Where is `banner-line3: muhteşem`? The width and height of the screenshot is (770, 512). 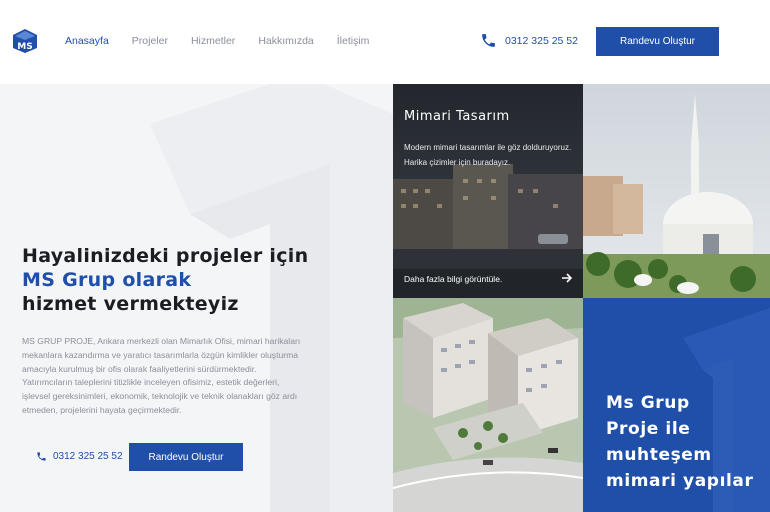 banner-line3: muhteşem is located at coordinates (659, 455).